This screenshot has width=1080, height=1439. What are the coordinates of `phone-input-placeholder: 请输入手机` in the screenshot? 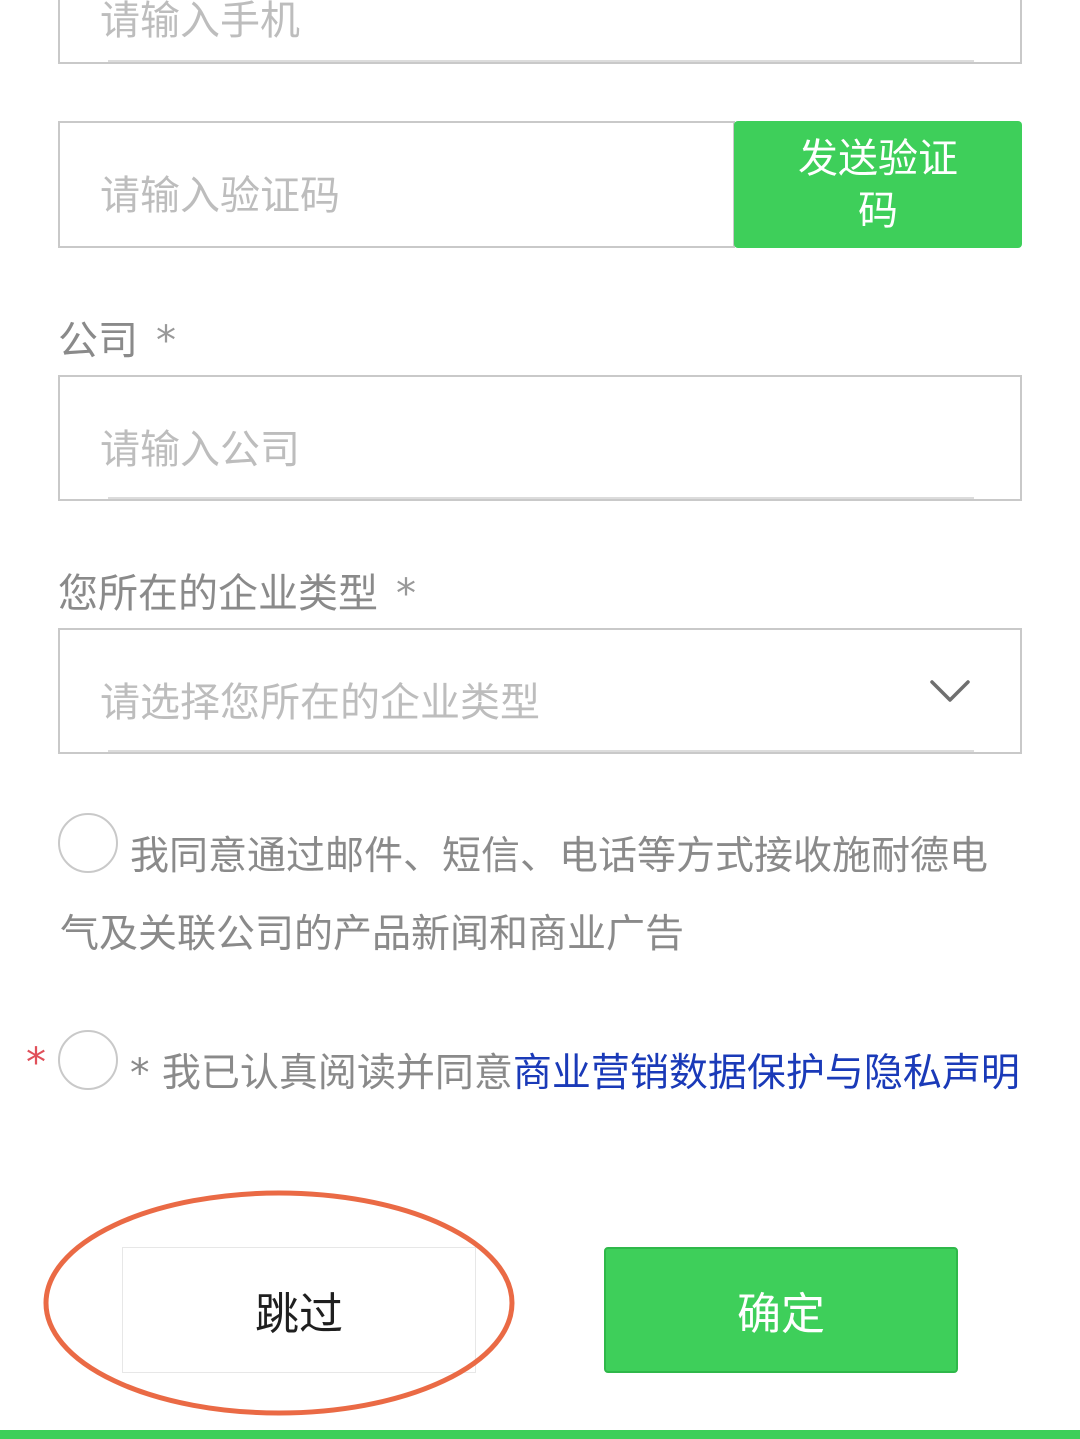 It's located at (200, 22).